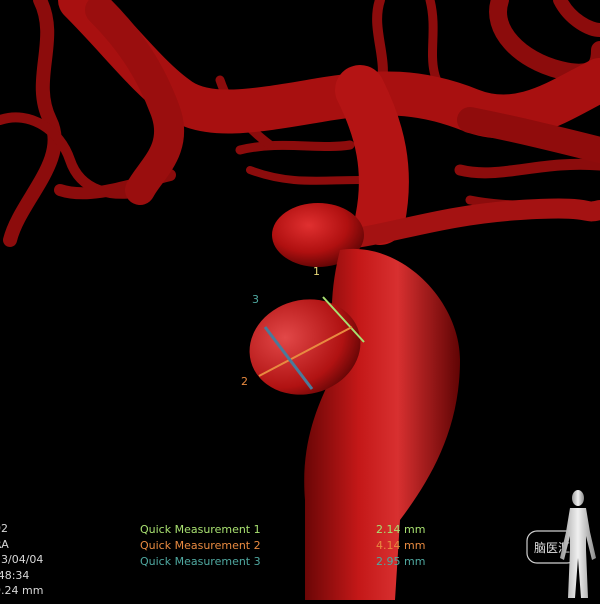 This screenshot has width=600, height=604. Describe the element at coordinates (200, 545) in the screenshot. I see `measurement-name-2: Quick Measurement 2` at that location.